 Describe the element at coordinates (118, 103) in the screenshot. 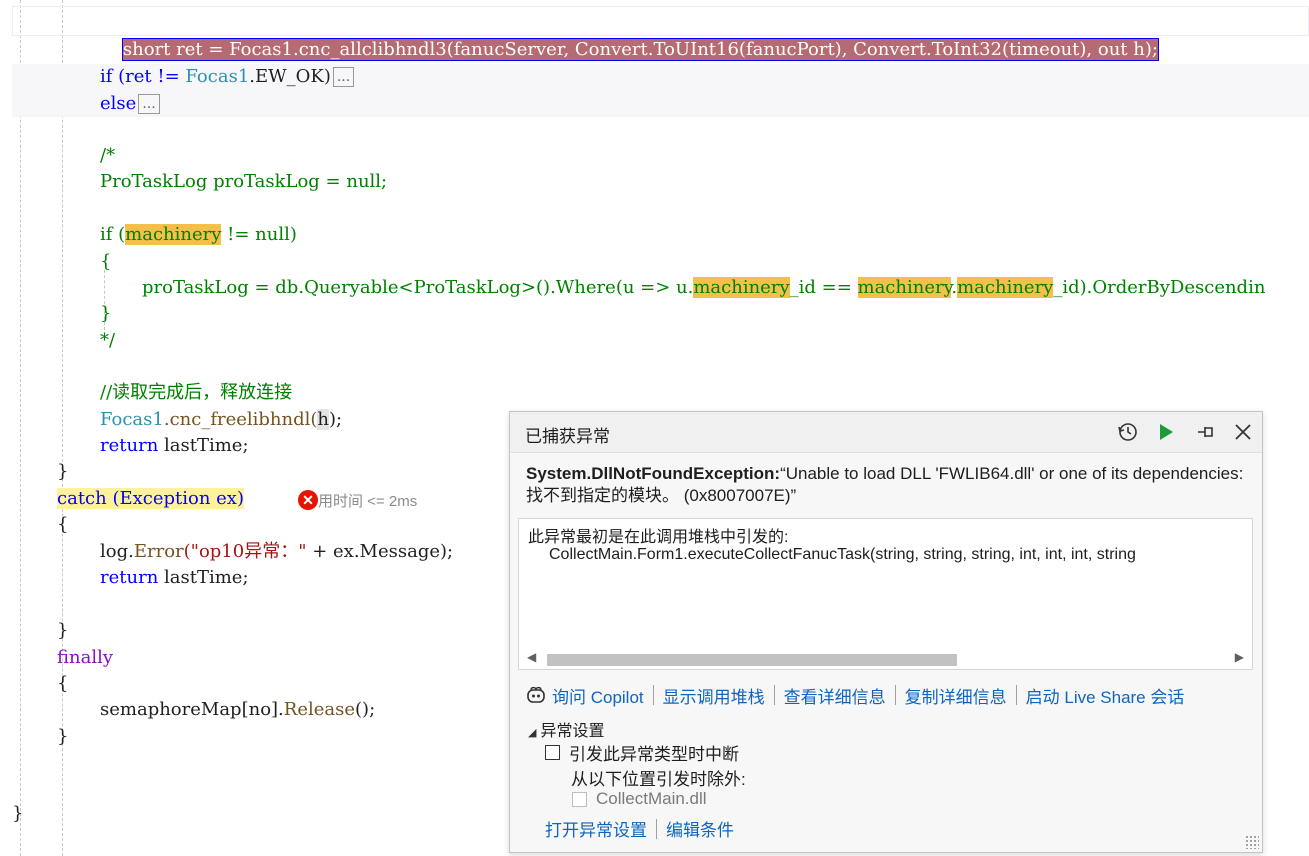

I see `keyword: else` at that location.